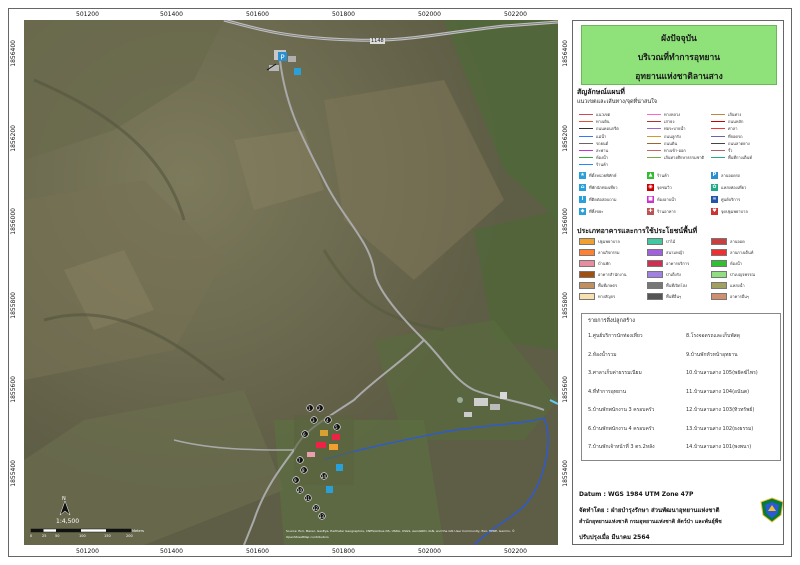 Image resolution: width=800 pixels, height=565 pixels. What do you see at coordinates (730, 296) in the screenshot?
I see `landuse-item: อาคารอื่นๆ` at bounding box center [730, 296].